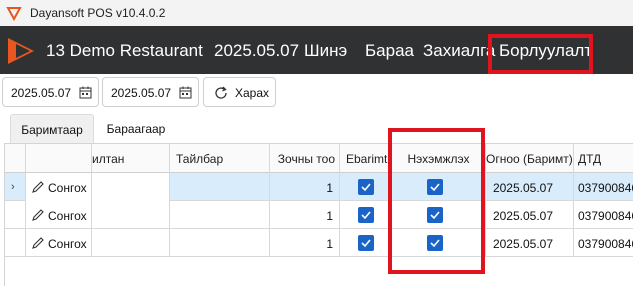 The height and width of the screenshot is (286, 633). Describe the element at coordinates (59, 158) in the screenshot. I see `header-edit-cell` at that location.